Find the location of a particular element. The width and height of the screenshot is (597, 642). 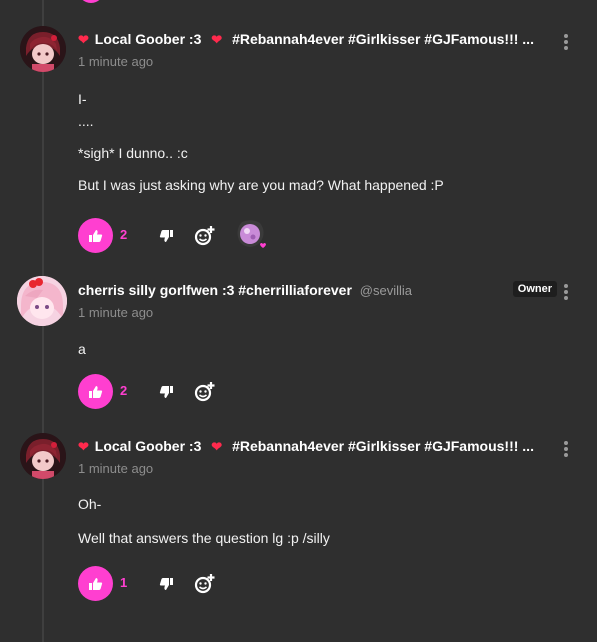

comment-body: a is located at coordinates (82, 349).